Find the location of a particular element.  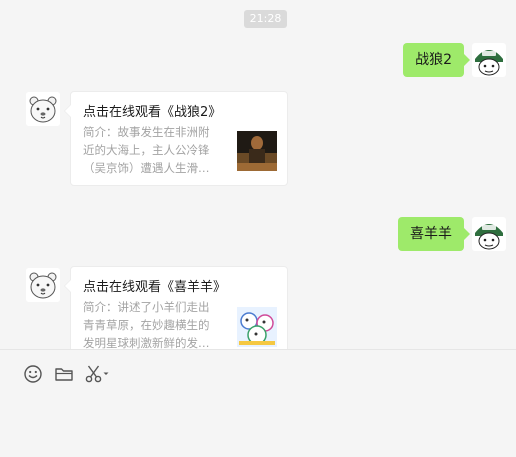

cartoon-poster-thumbnail is located at coordinates (257, 327).